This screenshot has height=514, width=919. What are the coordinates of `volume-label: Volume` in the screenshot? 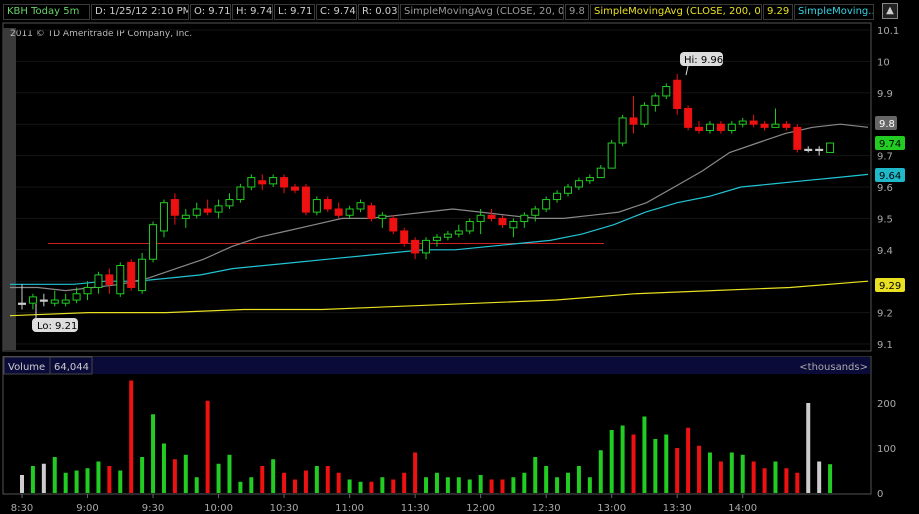 It's located at (26, 367).